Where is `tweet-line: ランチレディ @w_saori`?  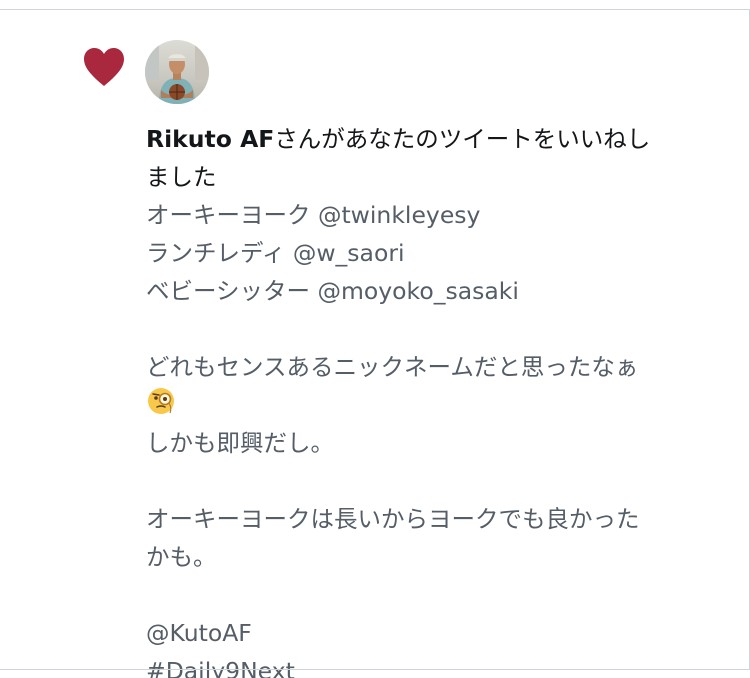 tweet-line: ランチレディ @w_saori is located at coordinates (275, 253).